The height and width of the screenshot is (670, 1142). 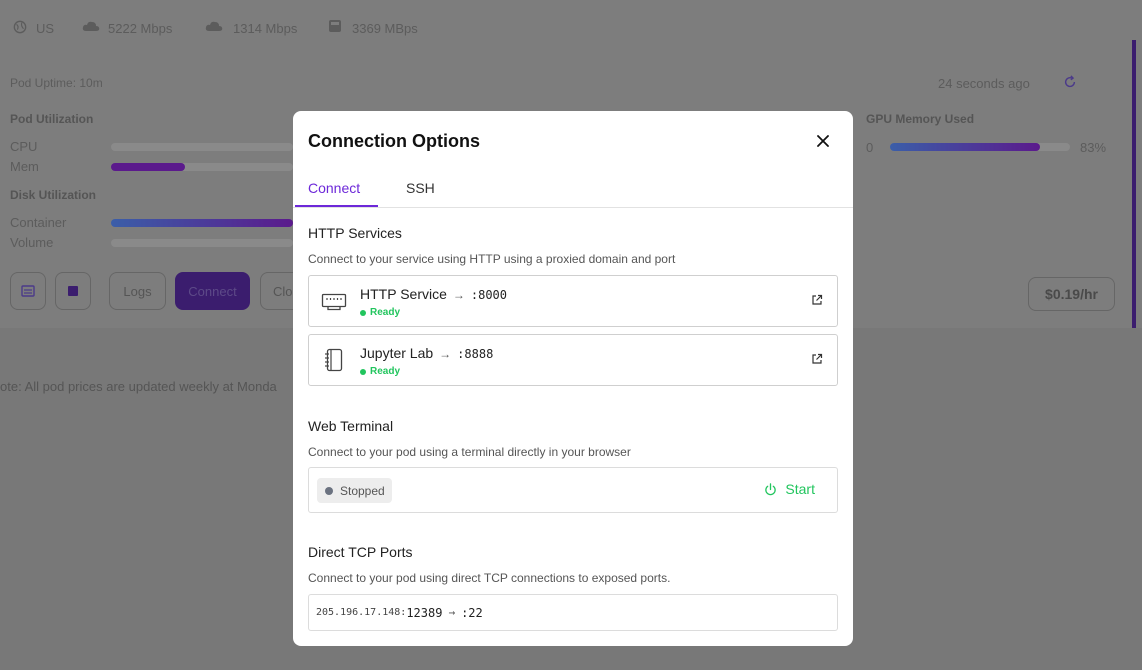 I want to click on http-services-title: HTTP Services, so click(x=355, y=233).